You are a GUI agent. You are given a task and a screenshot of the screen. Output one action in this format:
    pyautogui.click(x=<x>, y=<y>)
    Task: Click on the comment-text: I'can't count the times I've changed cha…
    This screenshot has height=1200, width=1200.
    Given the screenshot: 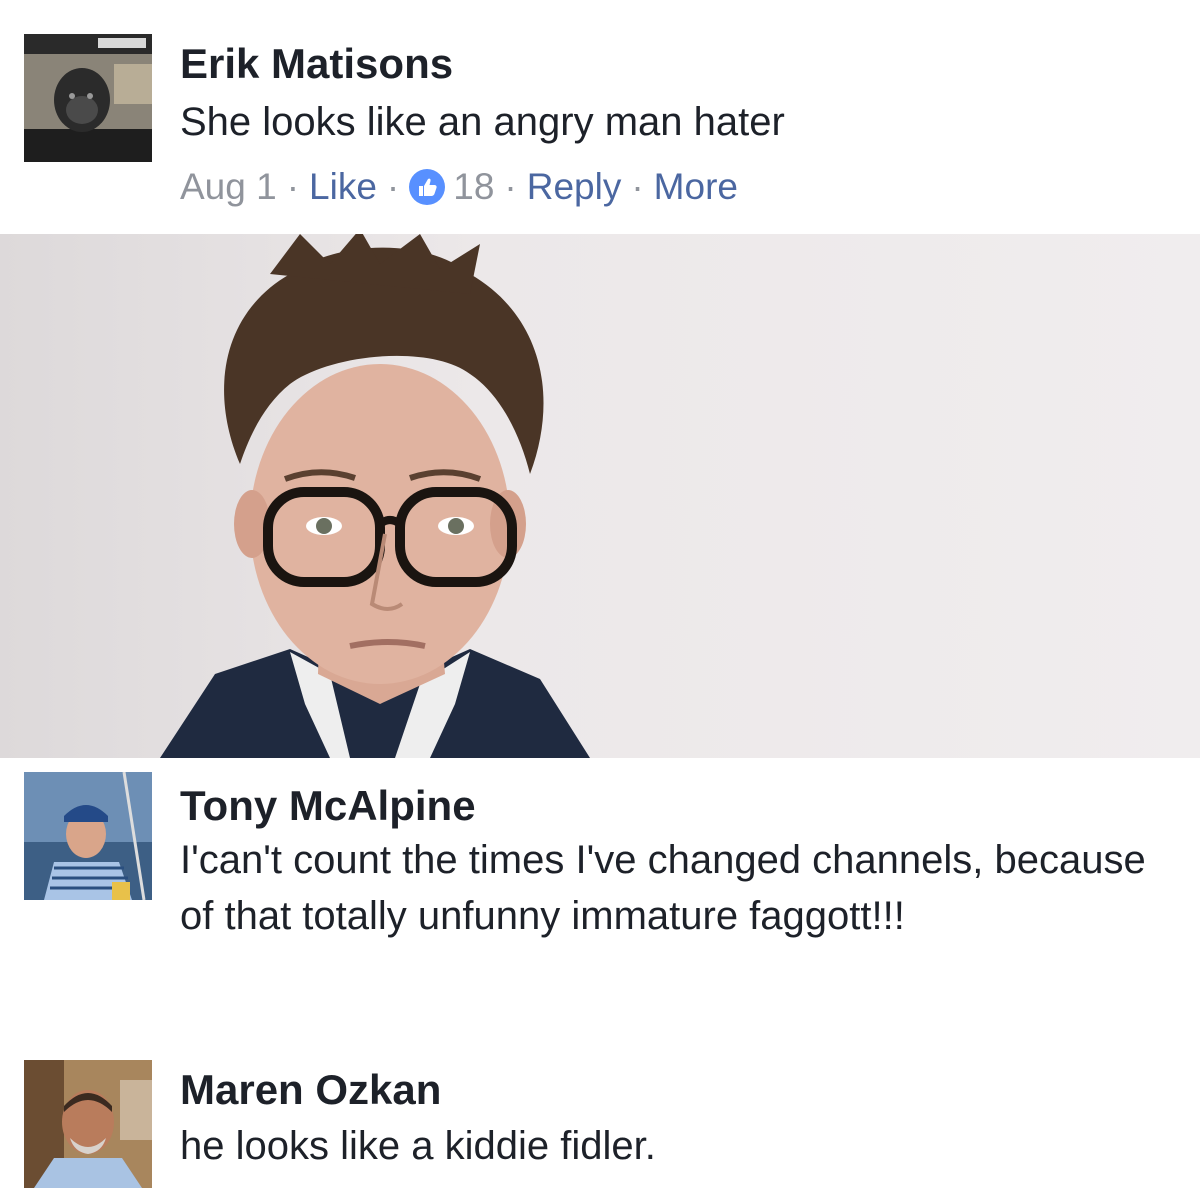 What is the action you would take?
    pyautogui.click(x=663, y=888)
    